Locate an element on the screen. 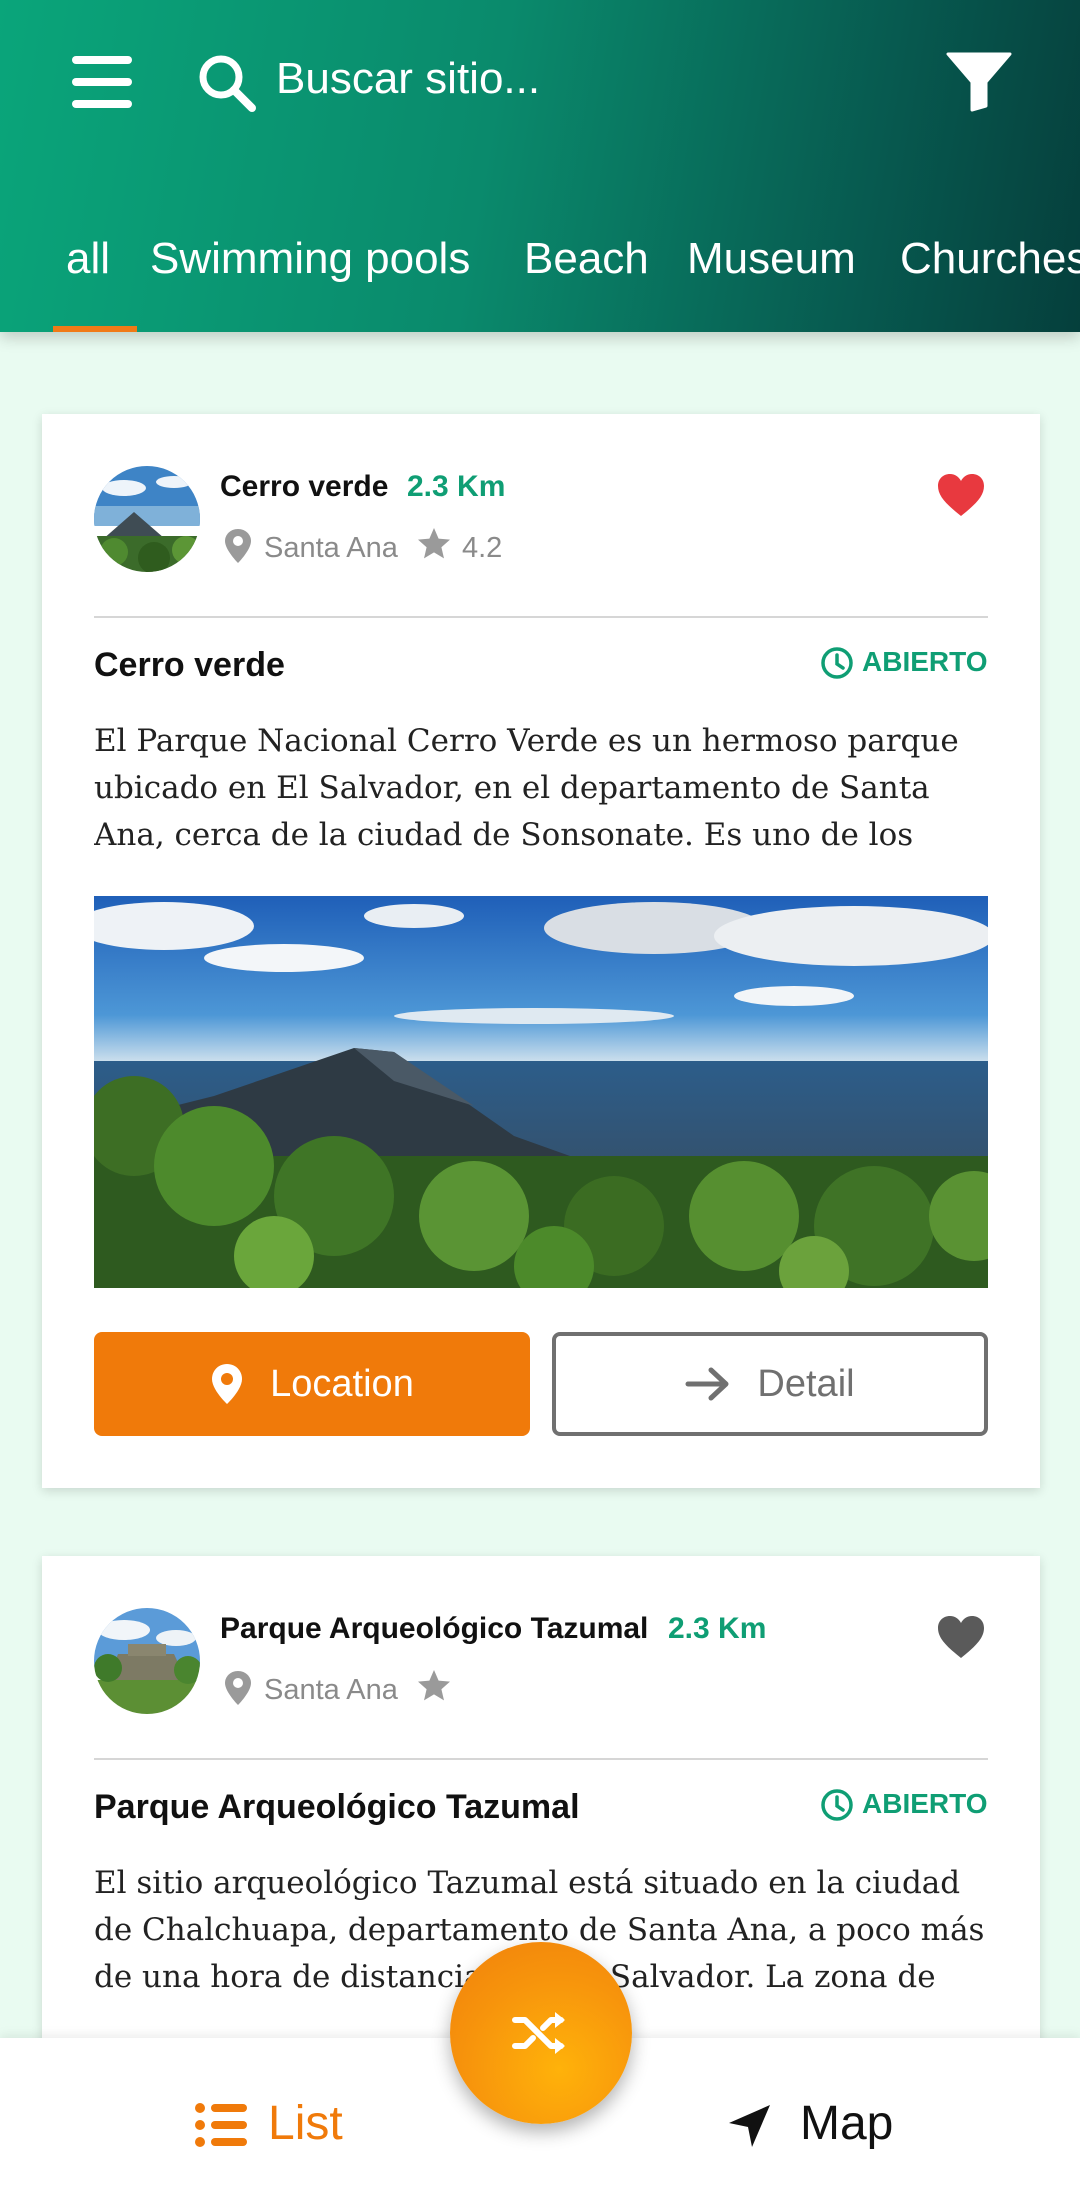 The height and width of the screenshot is (2200, 1080). tab-museum: Museum is located at coordinates (771, 259).